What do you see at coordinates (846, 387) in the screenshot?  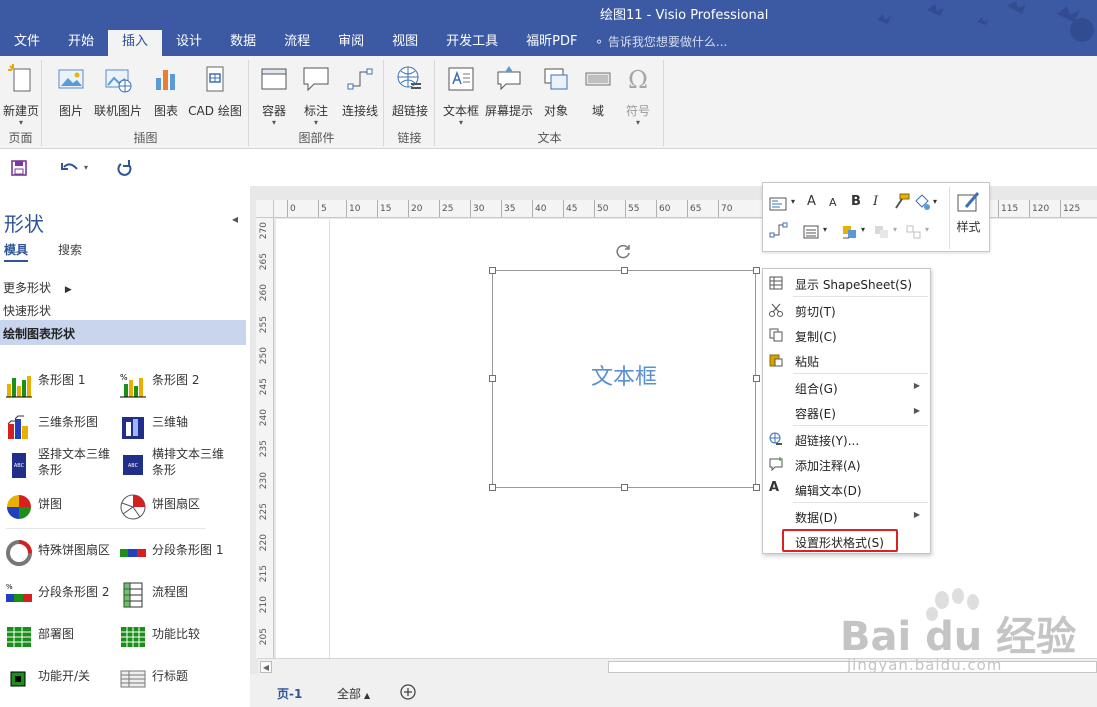 I see `menu-item-group: 组合(G) ▶` at bounding box center [846, 387].